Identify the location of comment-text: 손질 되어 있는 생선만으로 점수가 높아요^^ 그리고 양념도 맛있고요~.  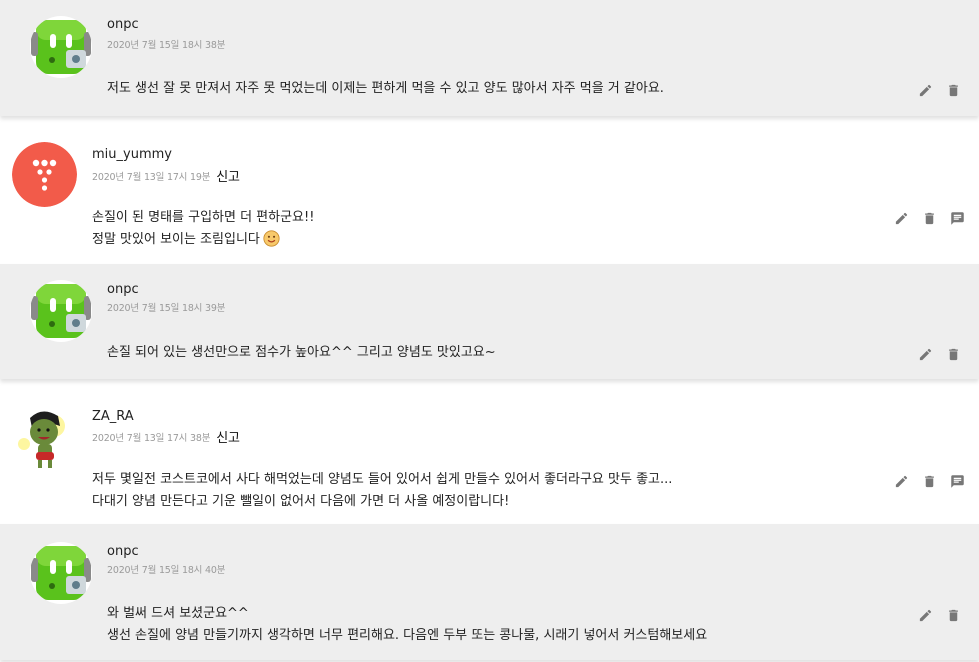
(301, 353).